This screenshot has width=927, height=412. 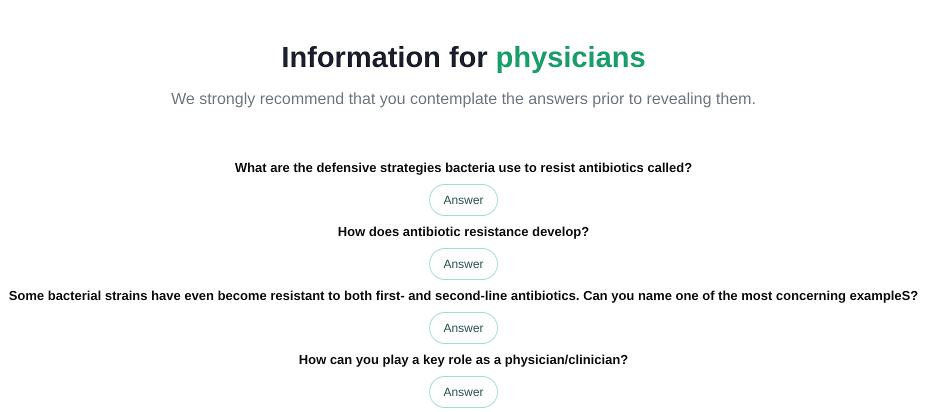 I want to click on page-heading: Information for physicians, so click(x=463, y=58).